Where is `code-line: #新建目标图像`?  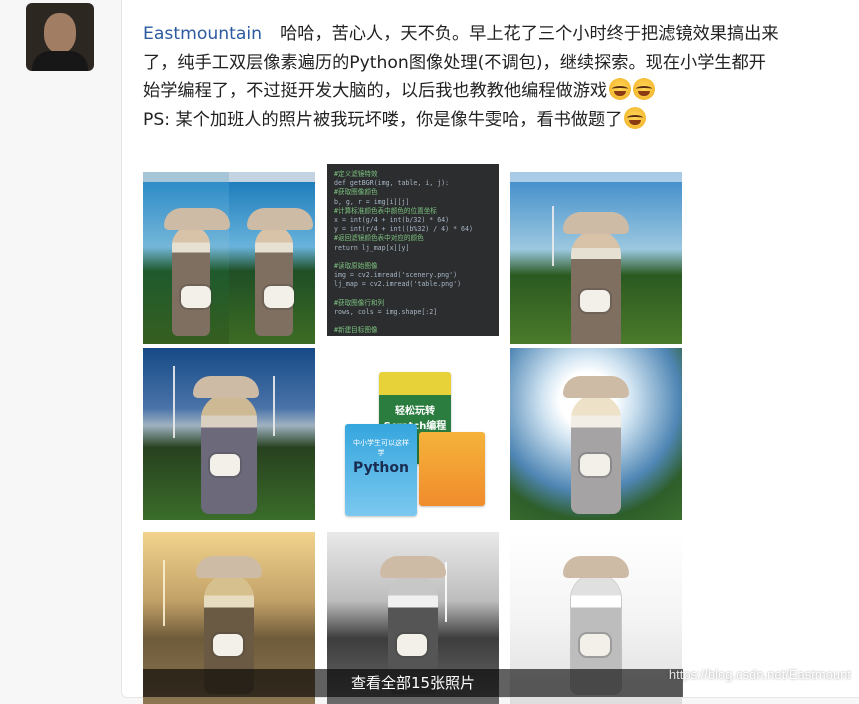
code-line: #新建目标图像 is located at coordinates (413, 330).